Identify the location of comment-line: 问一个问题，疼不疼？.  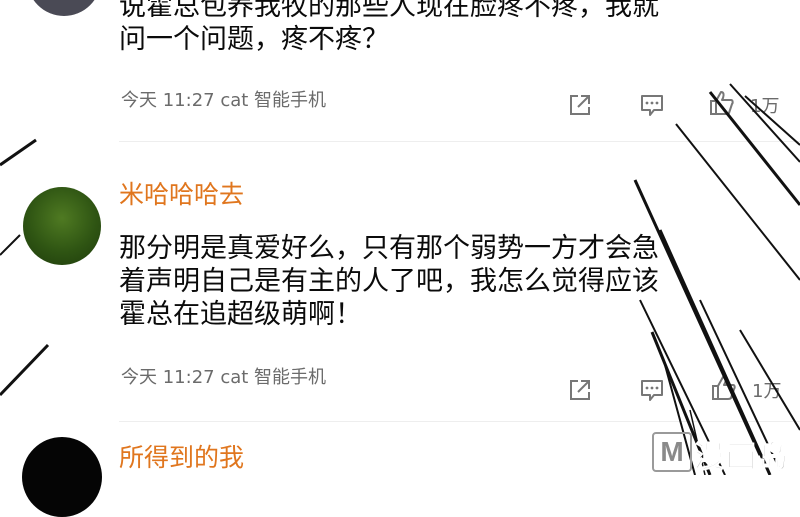
(254, 39).